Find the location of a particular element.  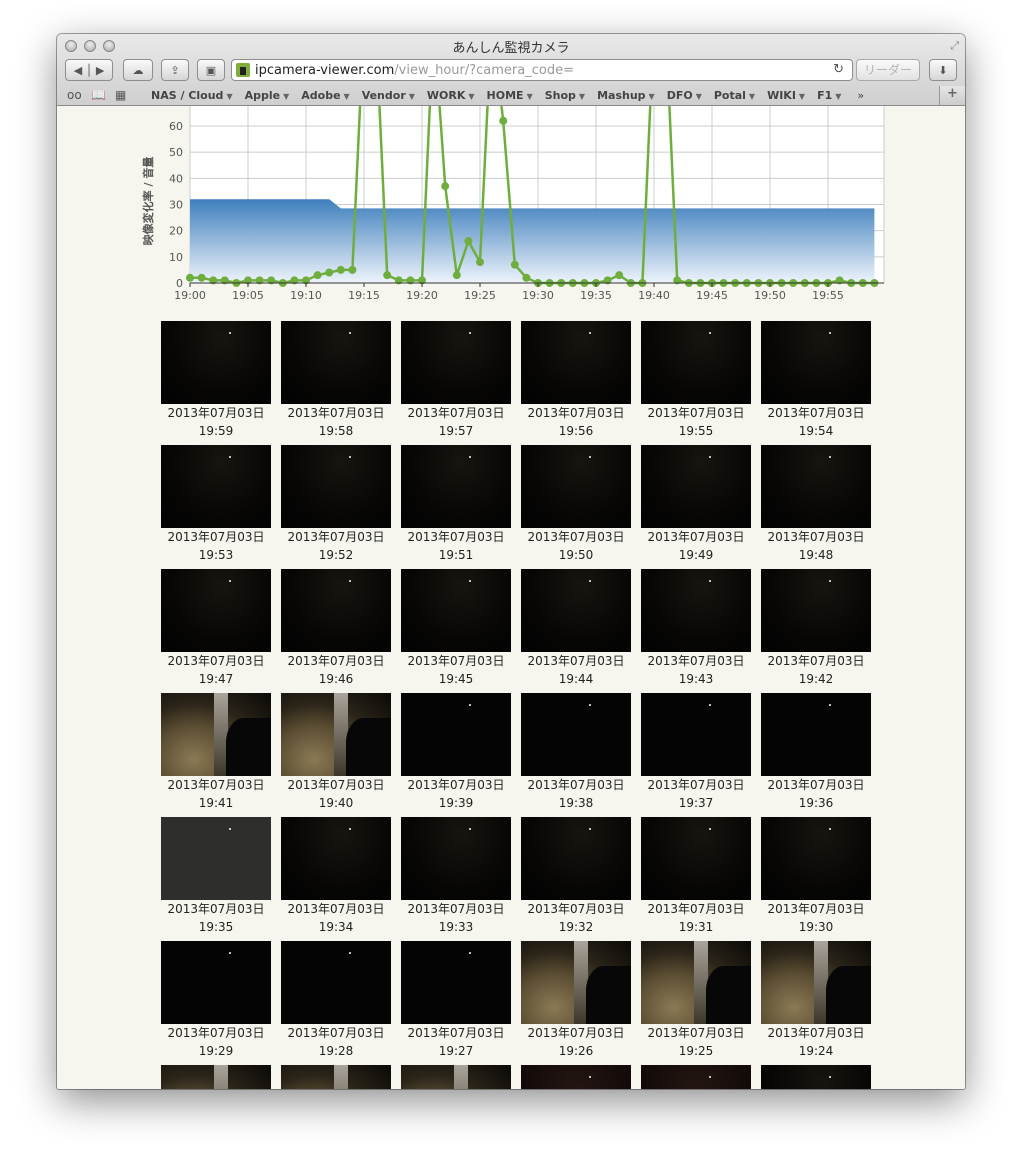

top-sites-icon: ▦ is located at coordinates (127, 95).